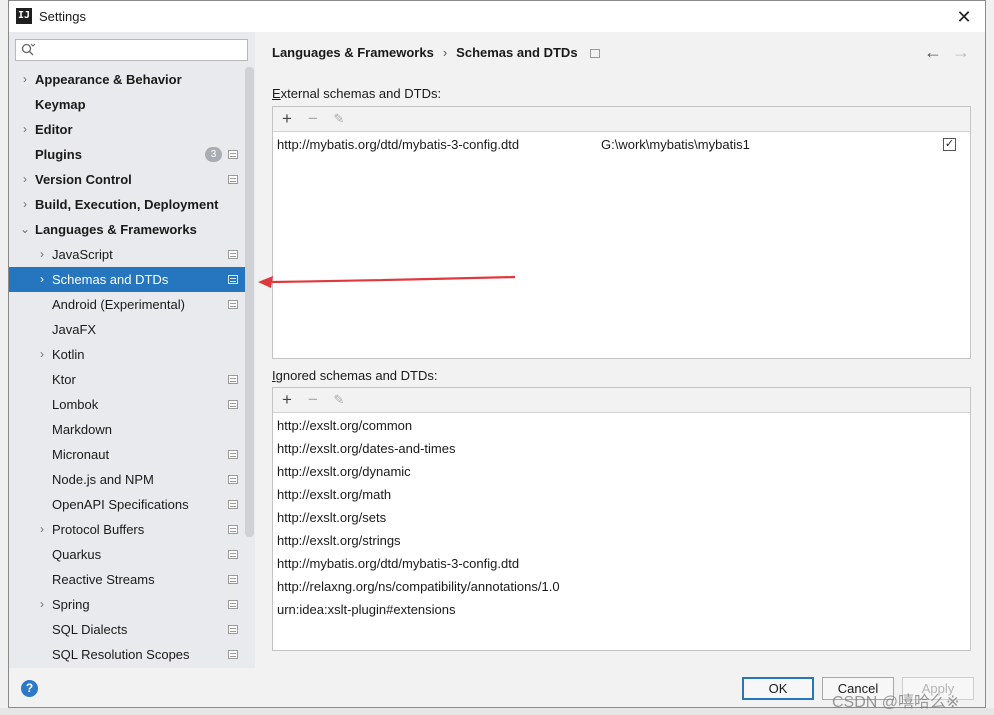 This screenshot has width=994, height=715. Describe the element at coordinates (621, 119) in the screenshot. I see `external-toolbar: + − ✎` at that location.